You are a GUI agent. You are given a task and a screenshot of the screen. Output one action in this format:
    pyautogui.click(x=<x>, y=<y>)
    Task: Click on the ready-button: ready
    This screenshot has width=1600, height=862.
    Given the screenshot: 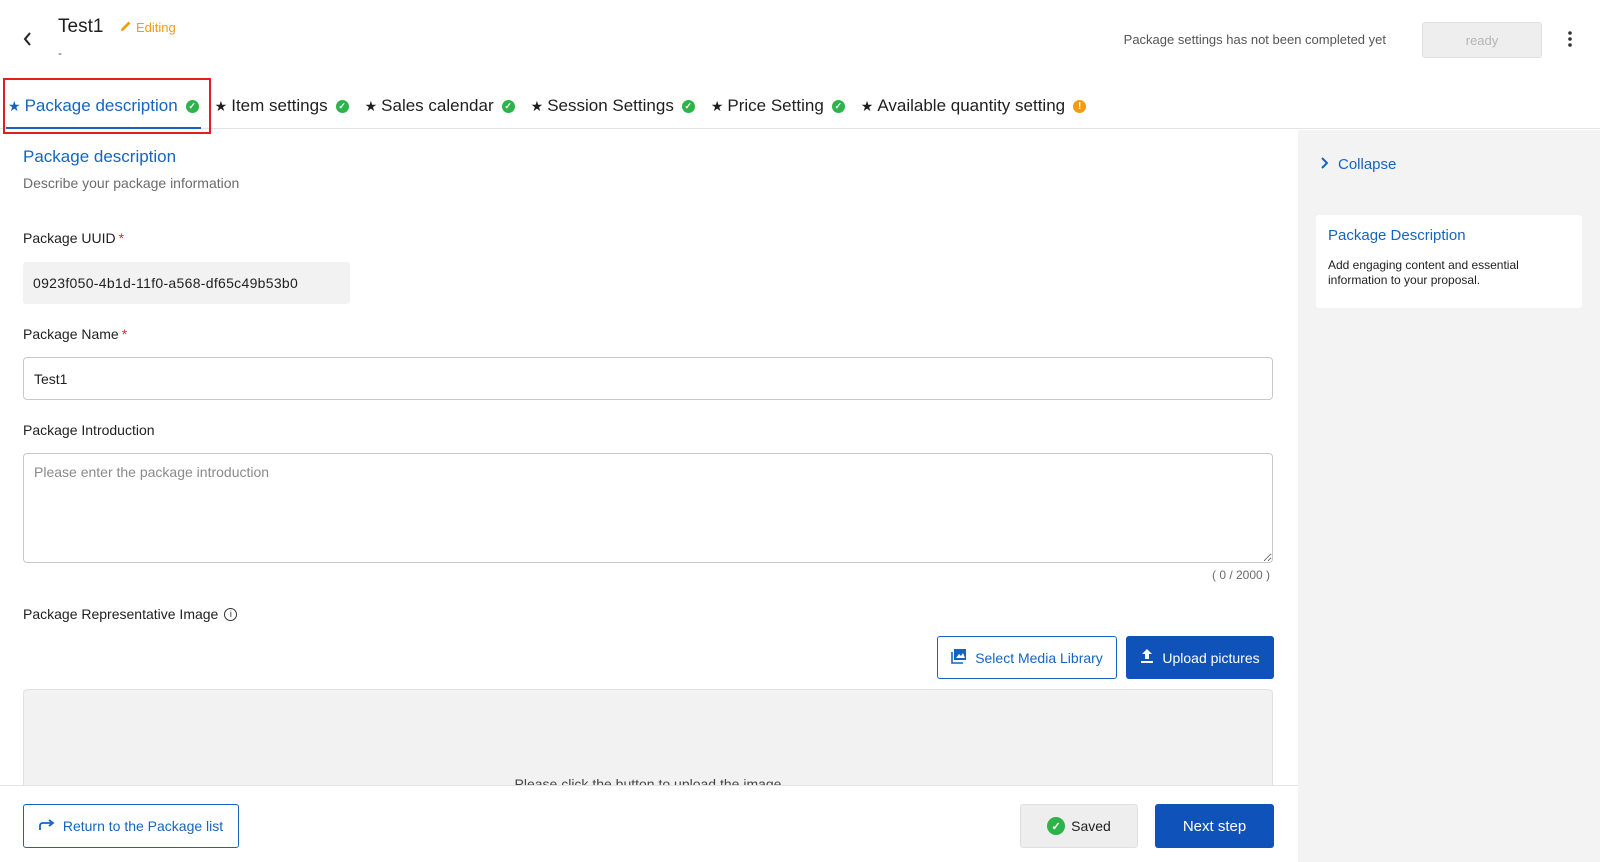 What is the action you would take?
    pyautogui.click(x=1482, y=40)
    